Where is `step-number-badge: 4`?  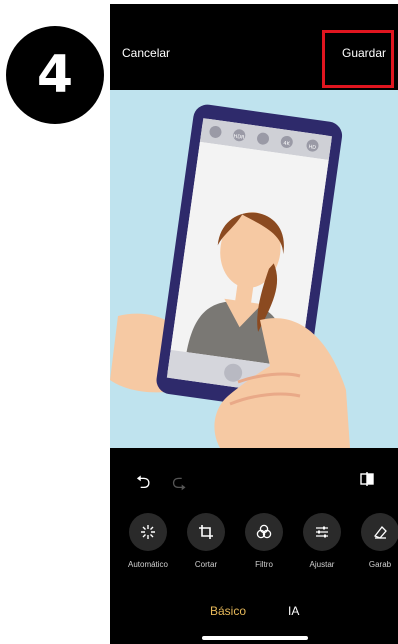 step-number-badge: 4 is located at coordinates (55, 75).